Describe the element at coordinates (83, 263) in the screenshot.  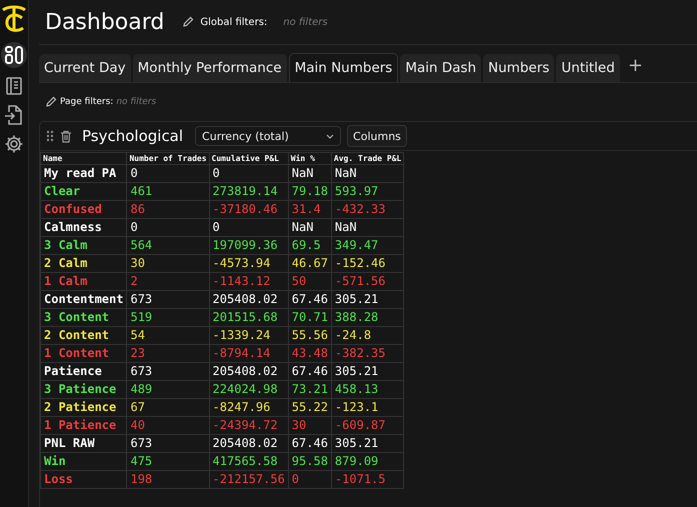
I see `table-cell: 2 Calm` at that location.